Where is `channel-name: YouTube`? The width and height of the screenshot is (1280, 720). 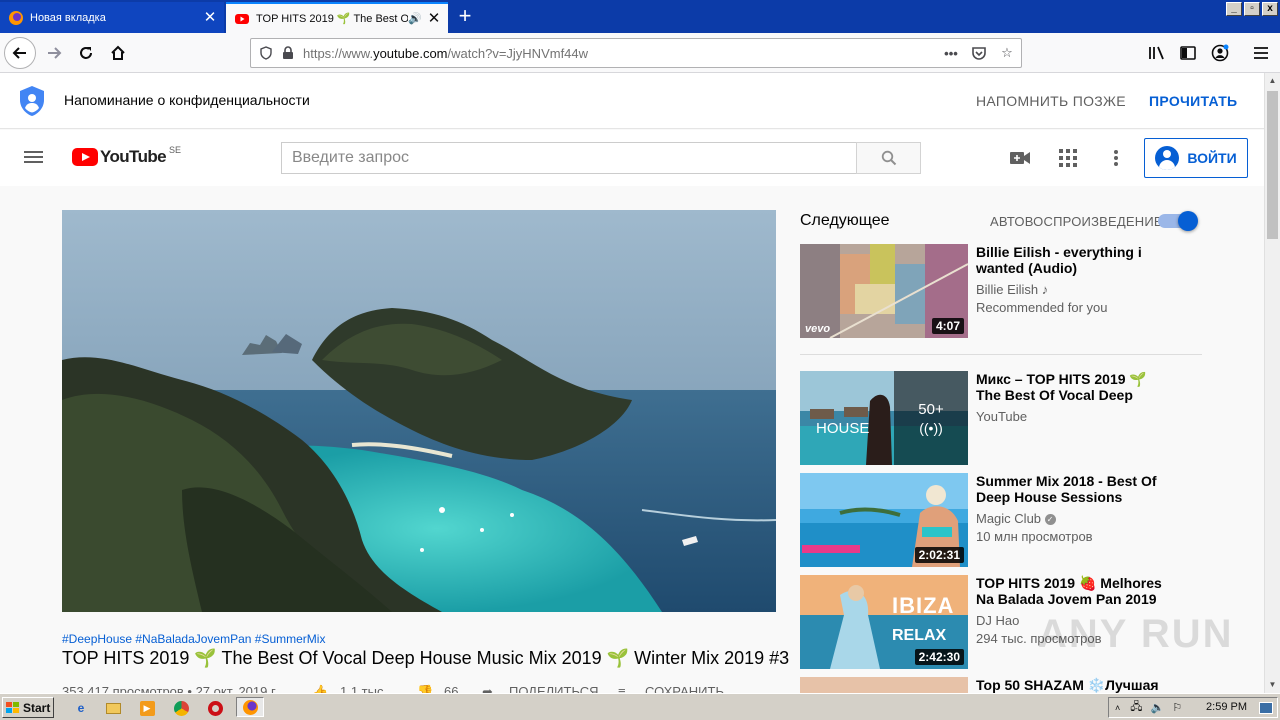 channel-name: YouTube is located at coordinates (1001, 416).